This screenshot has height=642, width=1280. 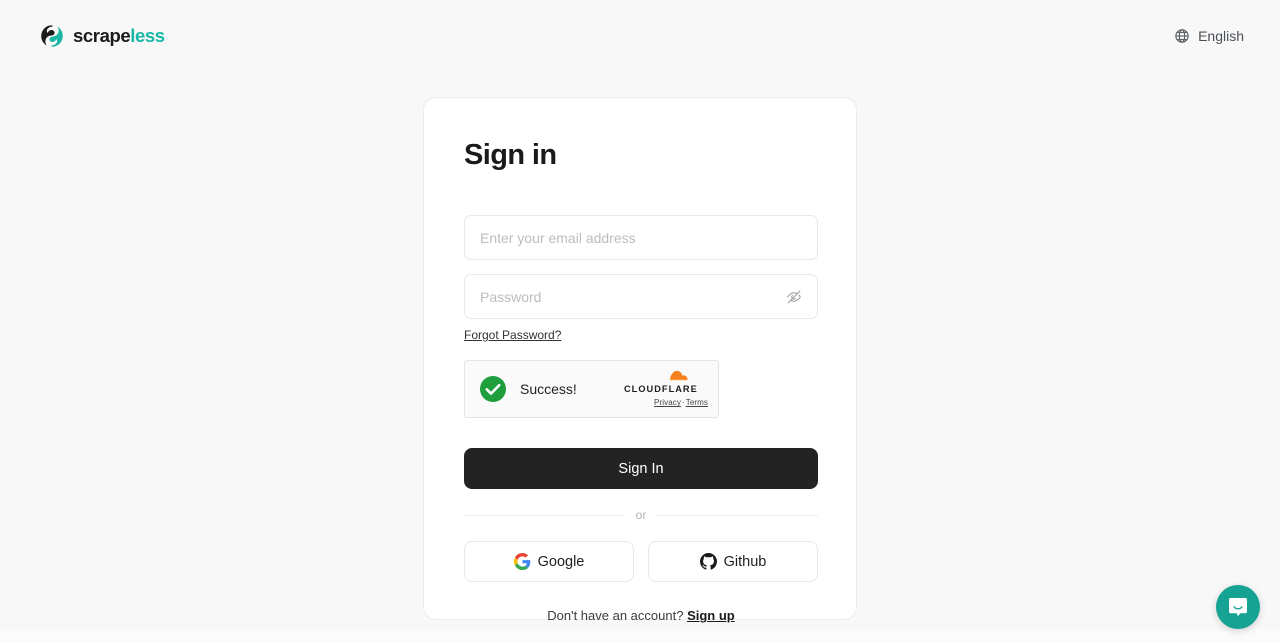 What do you see at coordinates (591, 389) in the screenshot?
I see `cloudflare-turnstile-widget: Success! CLOUDFLARE Privacy·Terms` at bounding box center [591, 389].